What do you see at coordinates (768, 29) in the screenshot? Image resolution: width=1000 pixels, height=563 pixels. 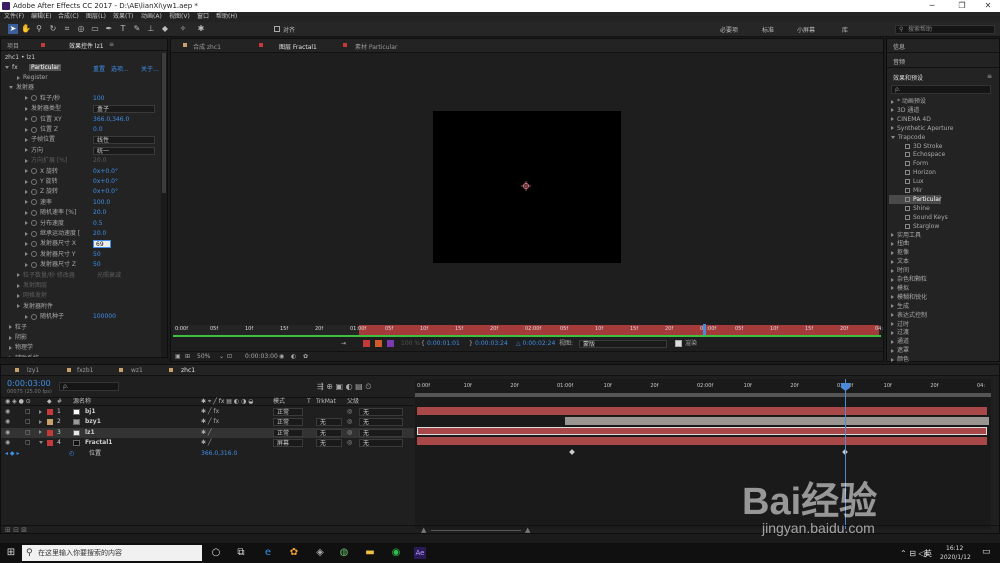 I see `workspace-standard: 标准` at bounding box center [768, 29].